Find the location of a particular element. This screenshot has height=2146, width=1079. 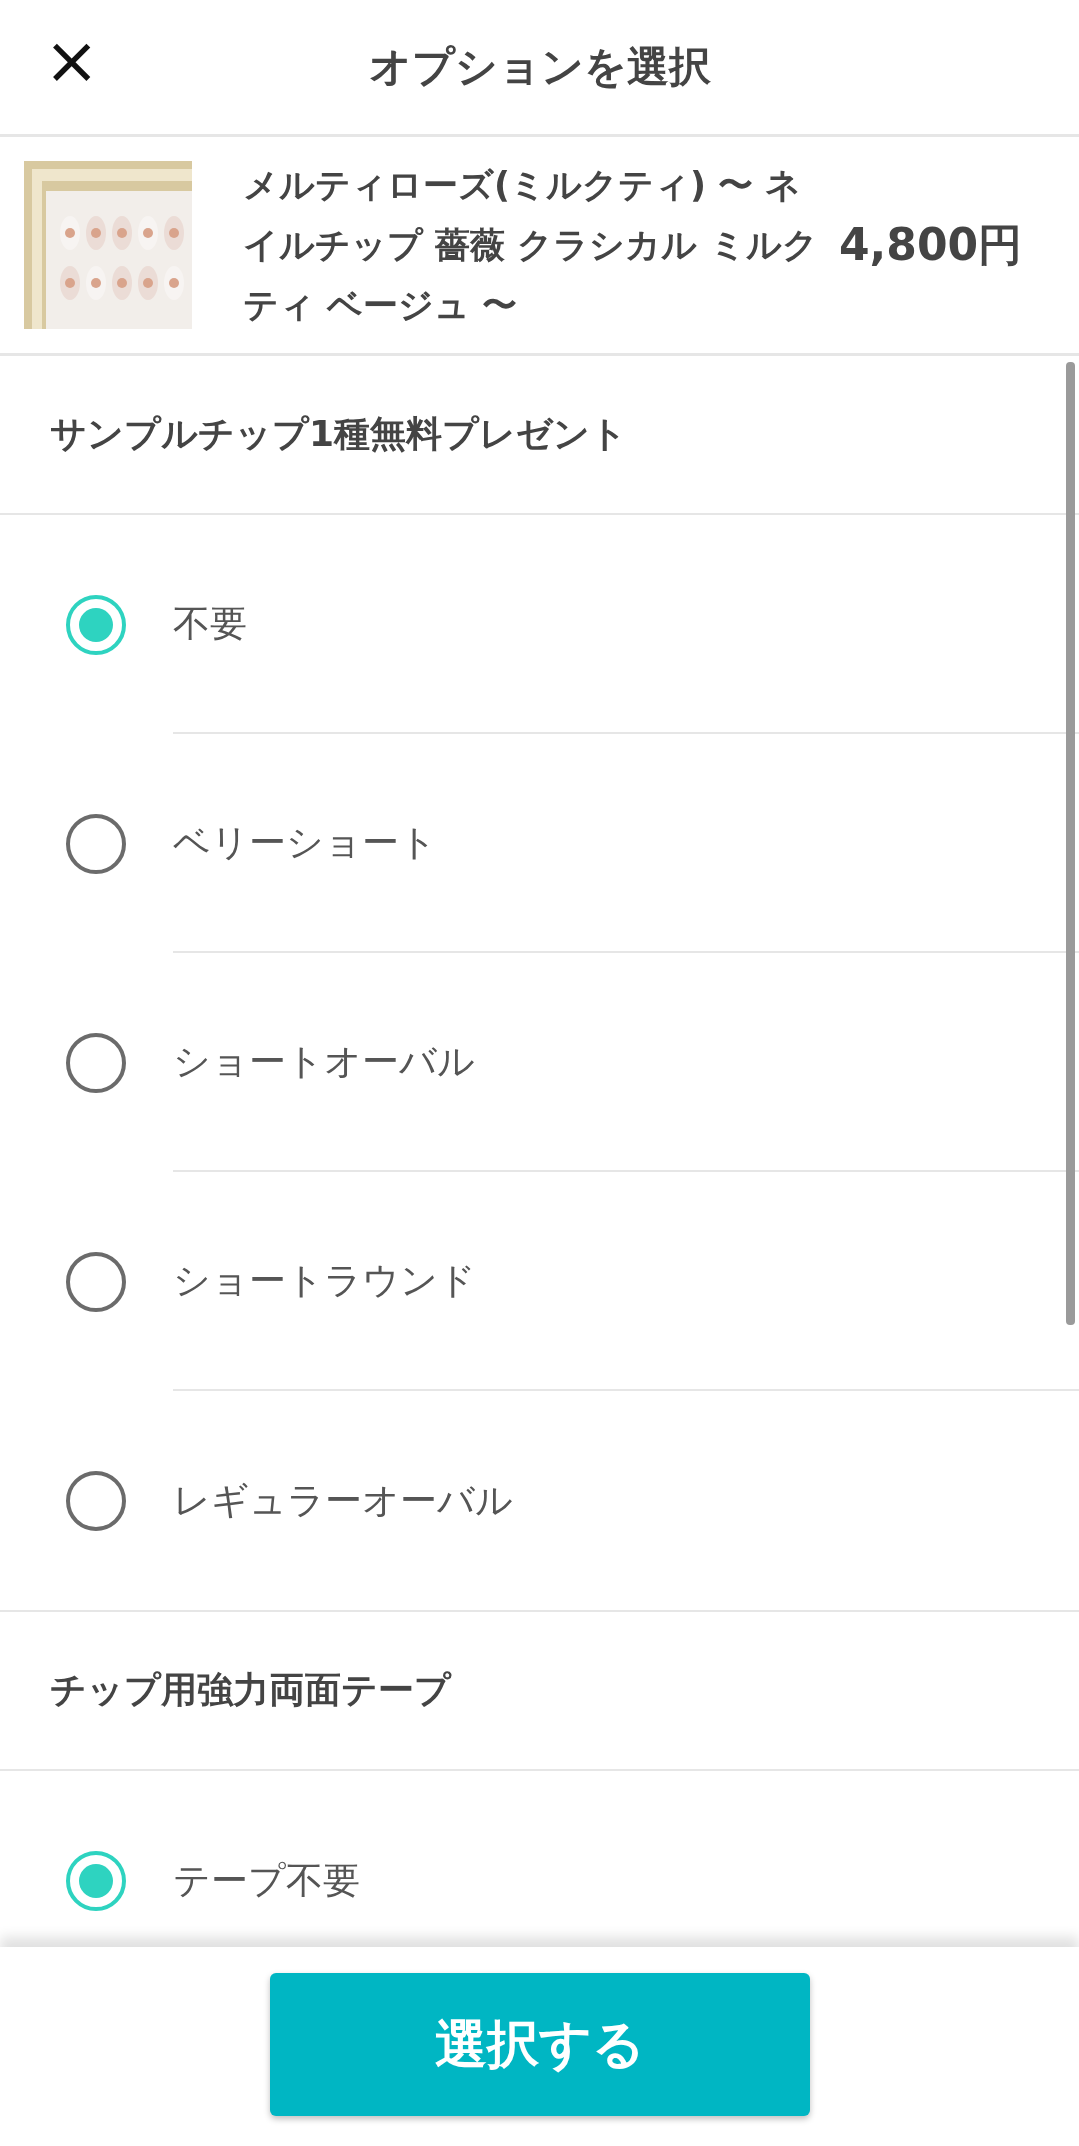

close-icon: × is located at coordinates (72, 61).